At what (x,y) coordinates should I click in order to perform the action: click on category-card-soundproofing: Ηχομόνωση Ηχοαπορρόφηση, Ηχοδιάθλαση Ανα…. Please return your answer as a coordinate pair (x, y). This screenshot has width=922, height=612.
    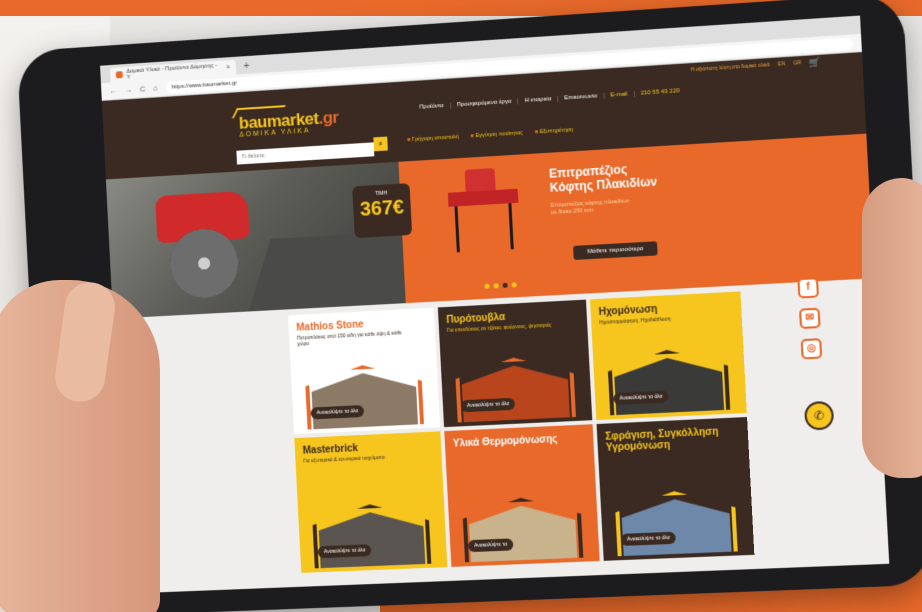
    Looking at the image, I should click on (668, 355).